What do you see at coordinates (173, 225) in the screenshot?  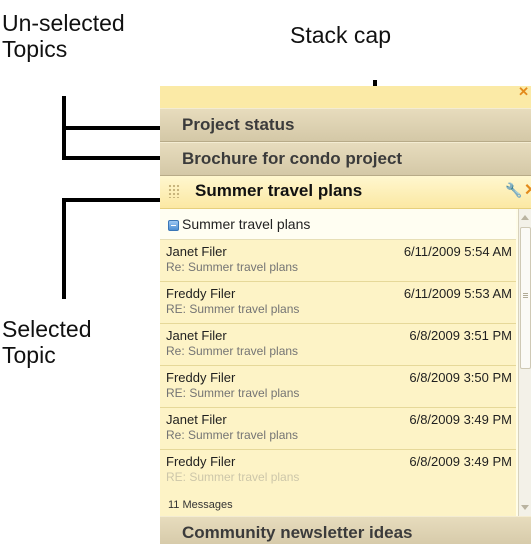 I see `collapse-icon` at bounding box center [173, 225].